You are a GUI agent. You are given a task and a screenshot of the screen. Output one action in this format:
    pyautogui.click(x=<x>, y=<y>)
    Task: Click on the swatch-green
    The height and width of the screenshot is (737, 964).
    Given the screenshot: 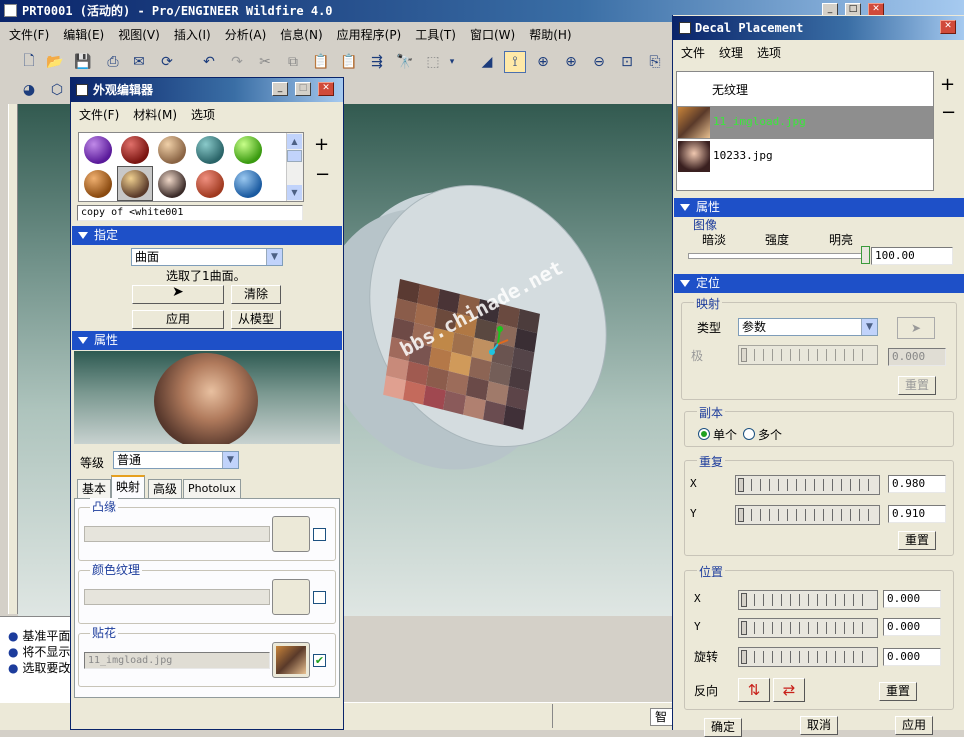 What is the action you would take?
    pyautogui.click(x=248, y=150)
    